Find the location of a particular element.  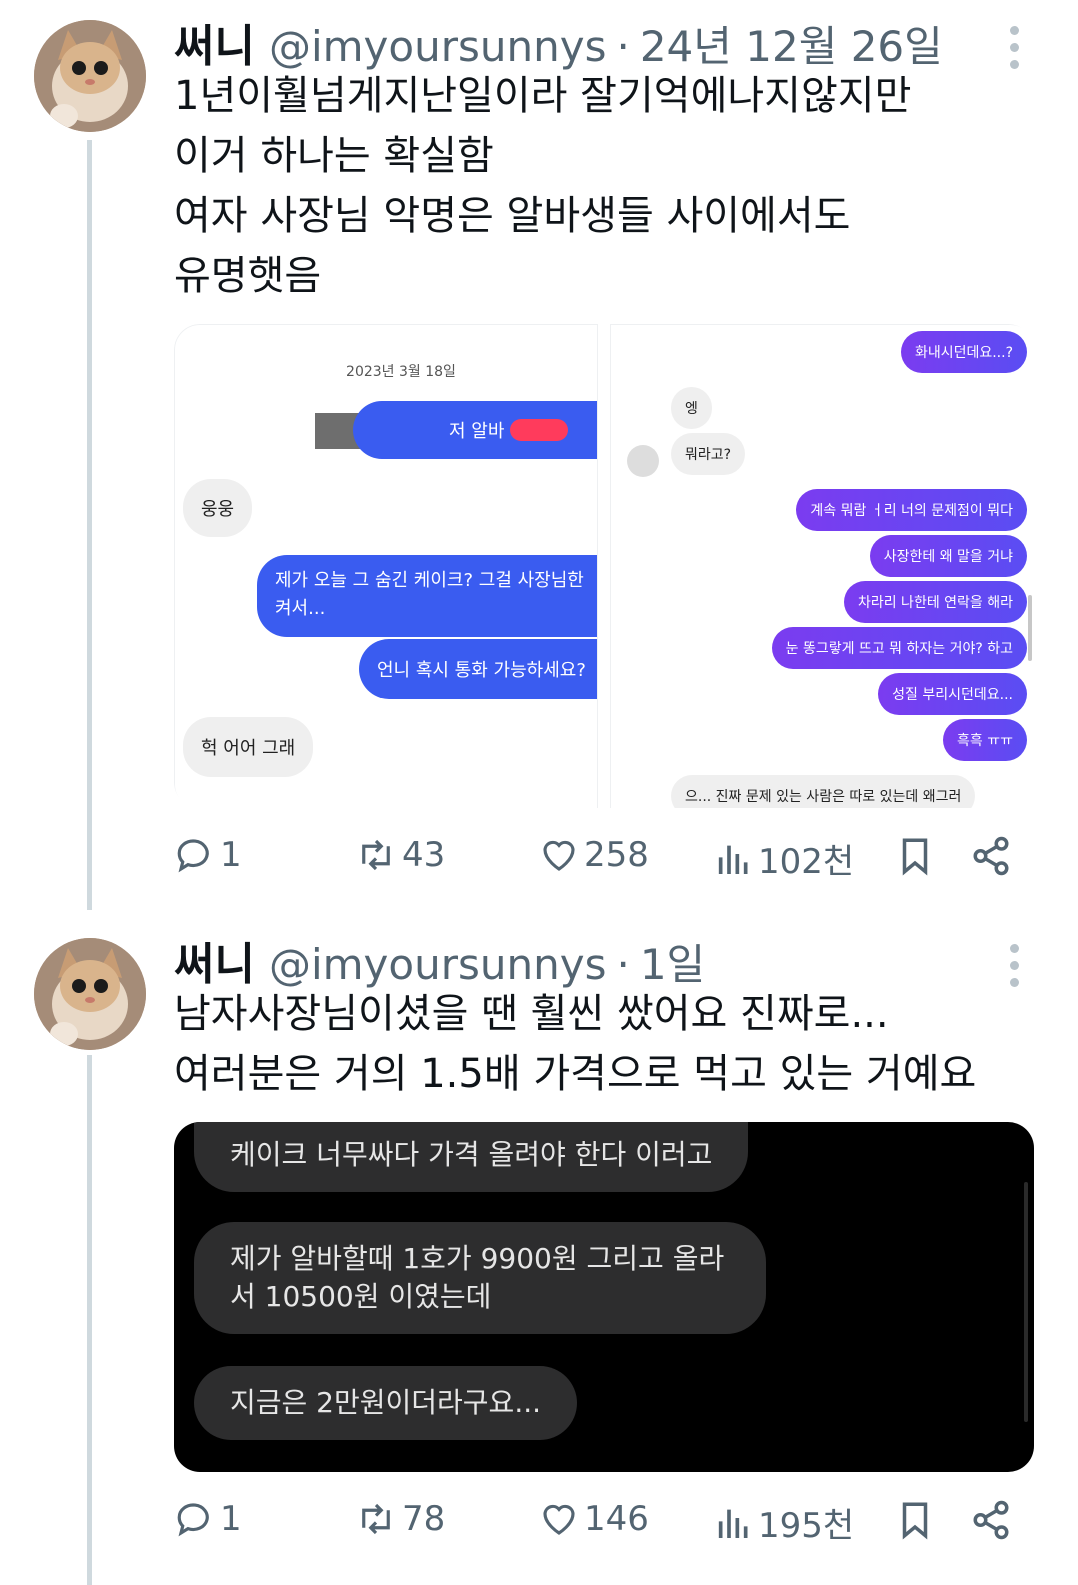

tweet-date: 1일 is located at coordinates (672, 961).